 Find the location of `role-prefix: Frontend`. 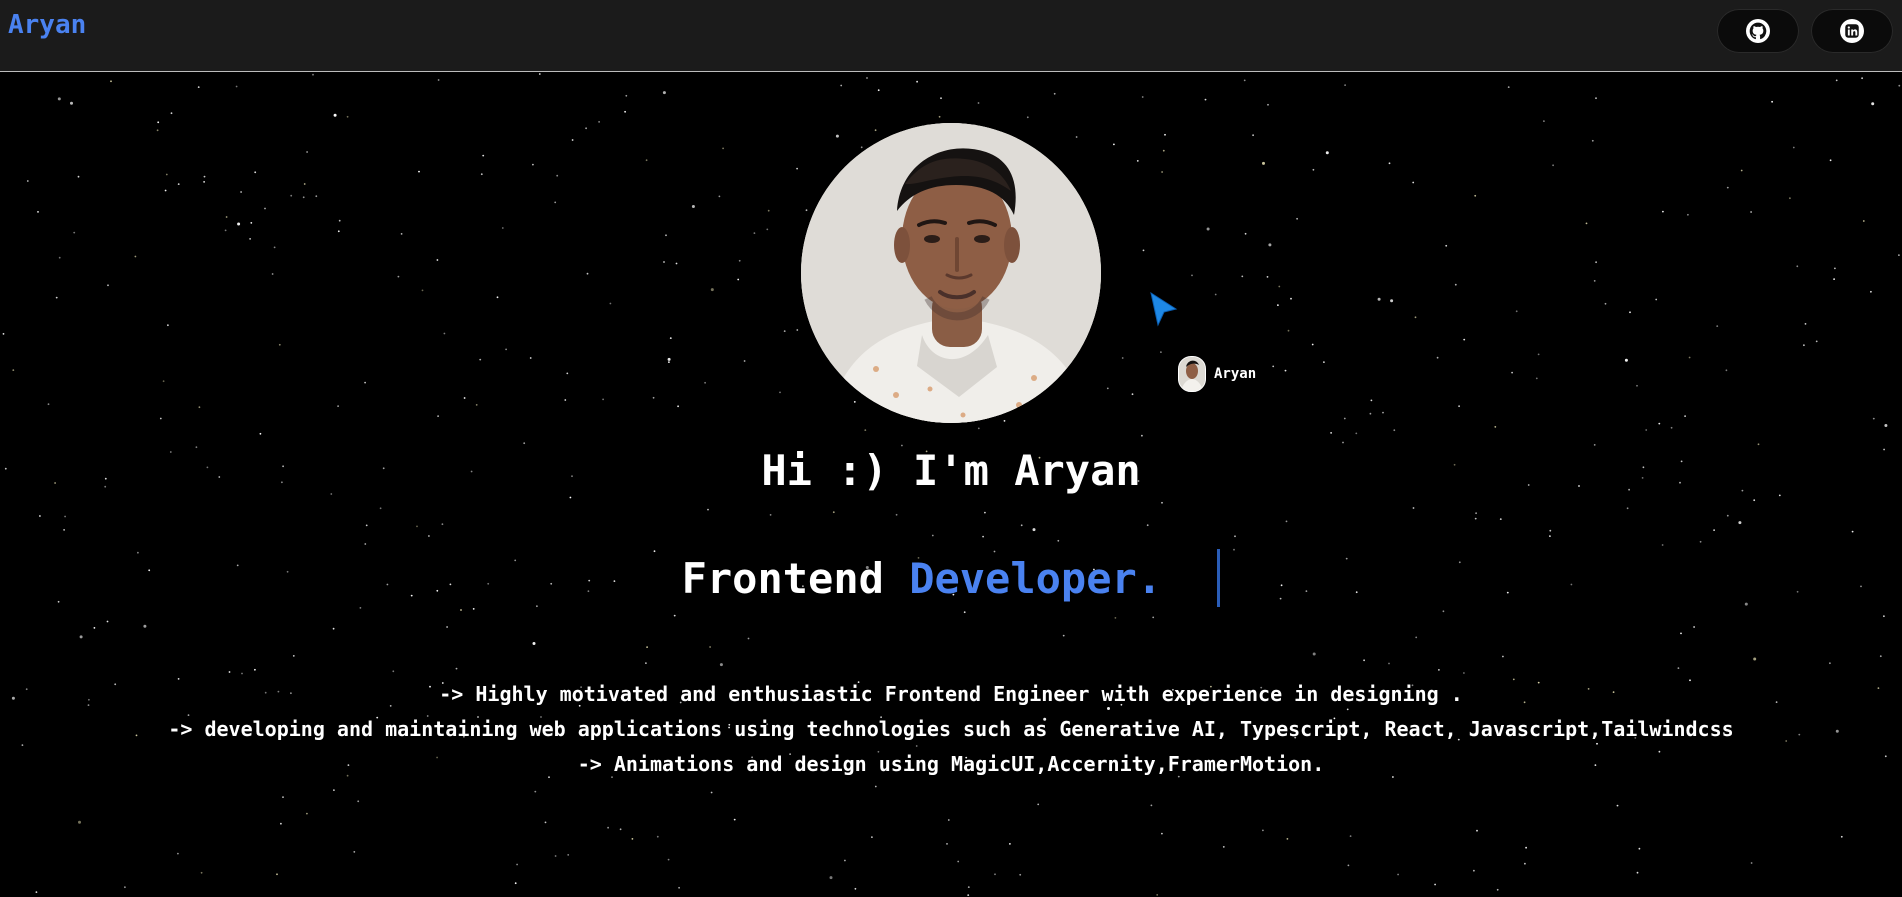

role-prefix: Frontend is located at coordinates (782, 578).